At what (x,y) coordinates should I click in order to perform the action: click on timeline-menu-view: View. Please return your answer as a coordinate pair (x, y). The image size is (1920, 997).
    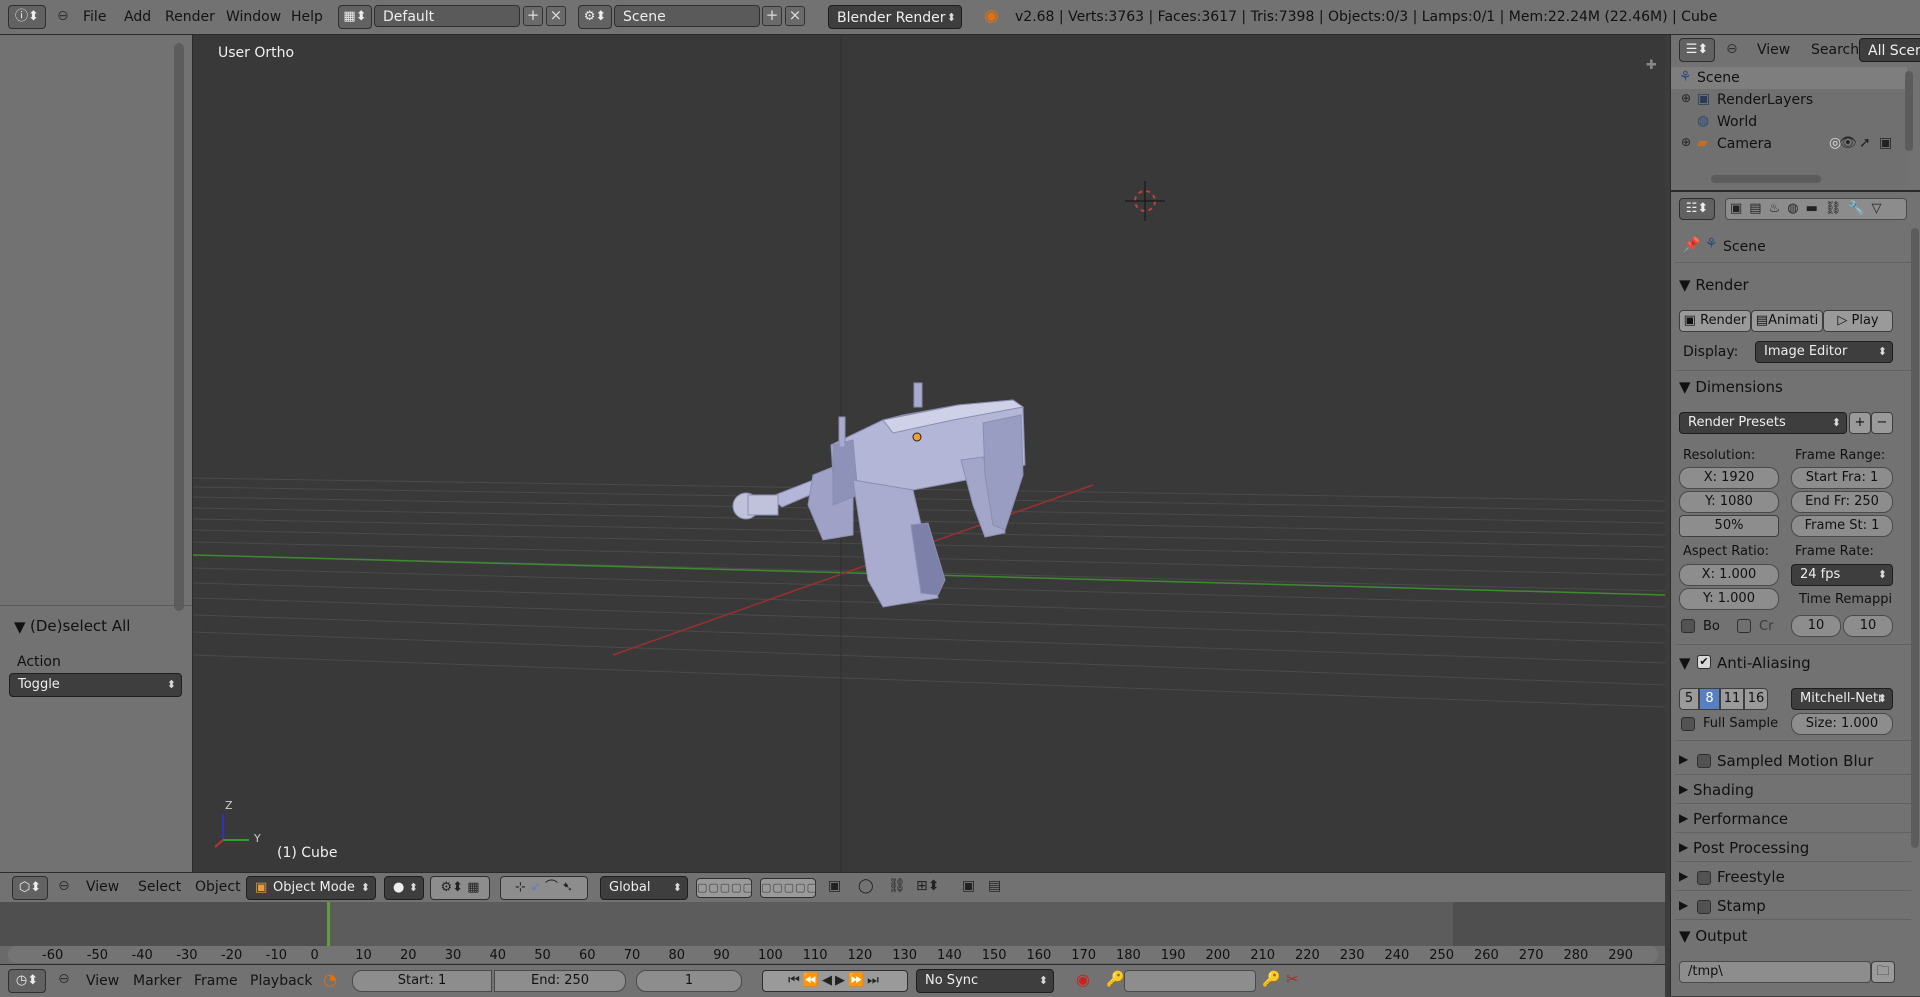
    Looking at the image, I should click on (102, 981).